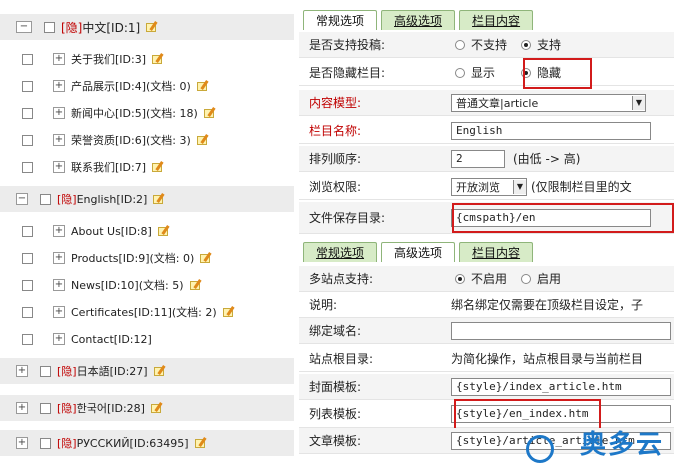 The image size is (674, 469). I want to click on tree-row: + Products[ID:9](文档: 0), so click(147, 258).